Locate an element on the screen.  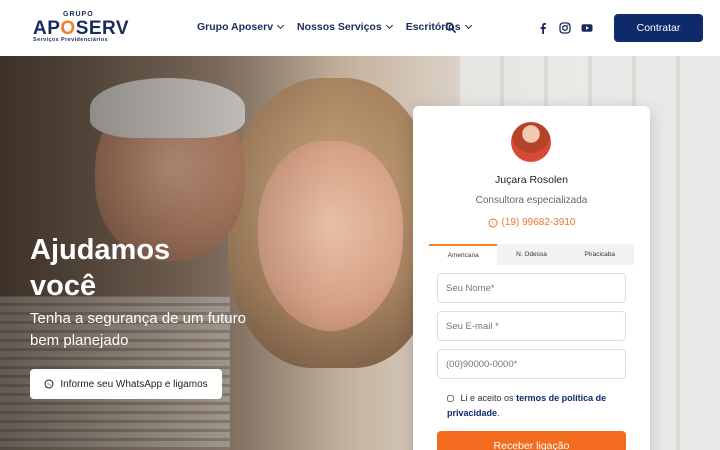
agent-phone-number: (19) 99682-3910 is located at coordinates (538, 222).